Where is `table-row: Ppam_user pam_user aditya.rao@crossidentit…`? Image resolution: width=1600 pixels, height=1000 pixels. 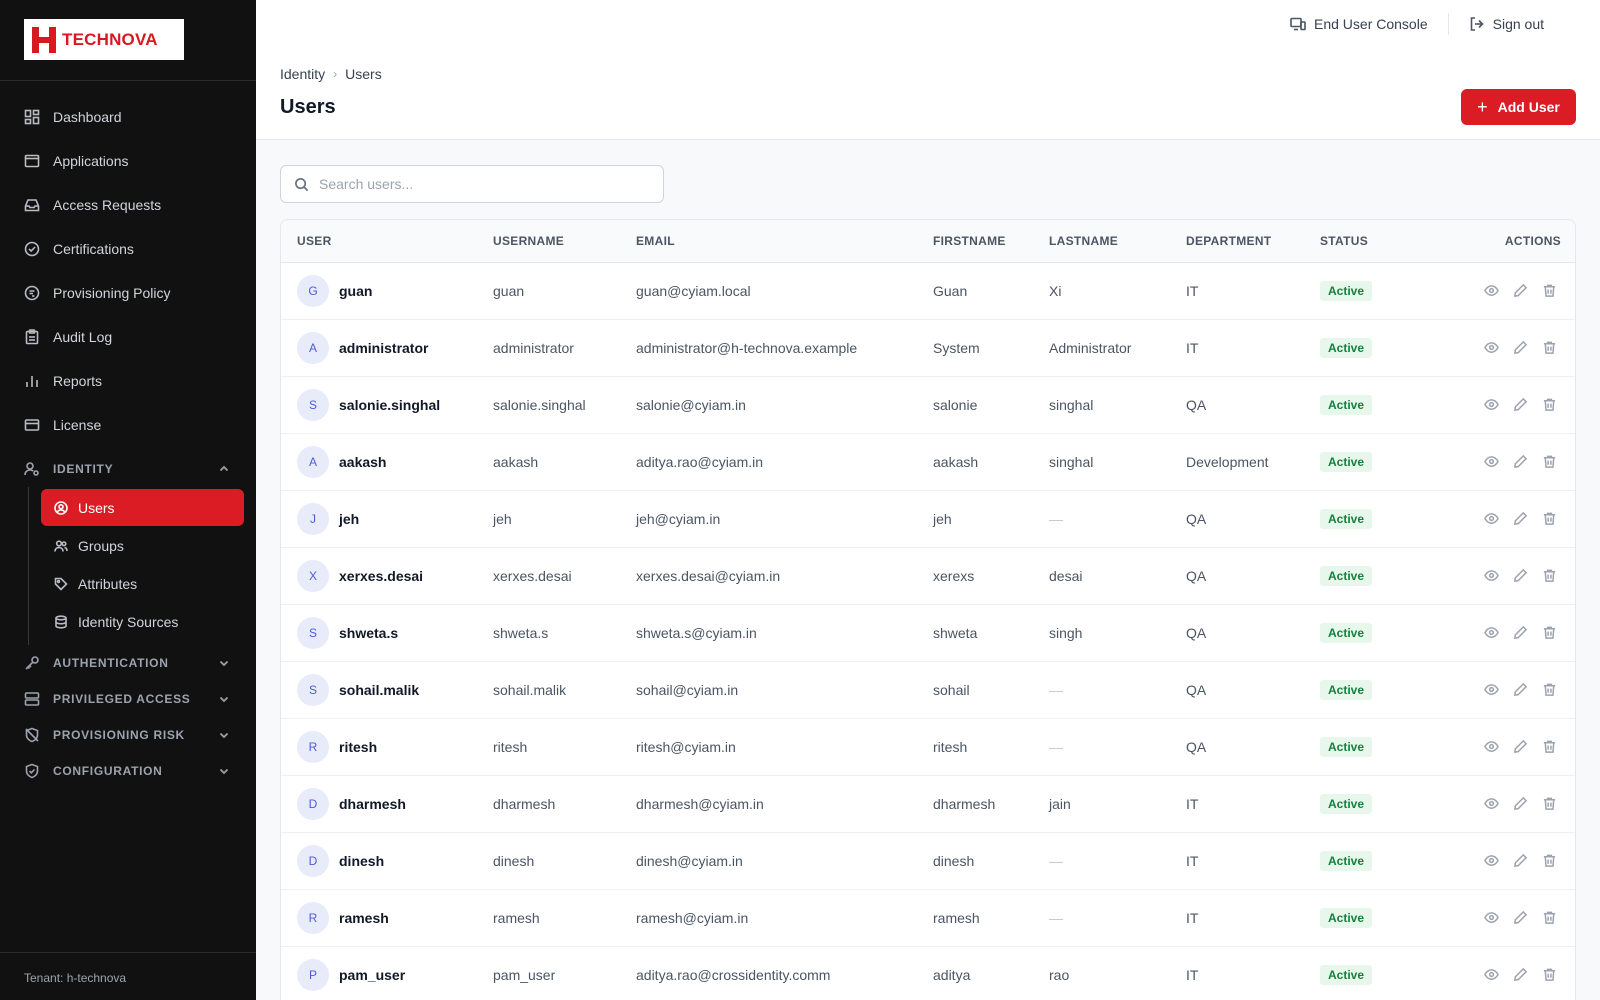 table-row: Ppam_user pam_user aditya.rao@crossidentit… is located at coordinates (928, 973).